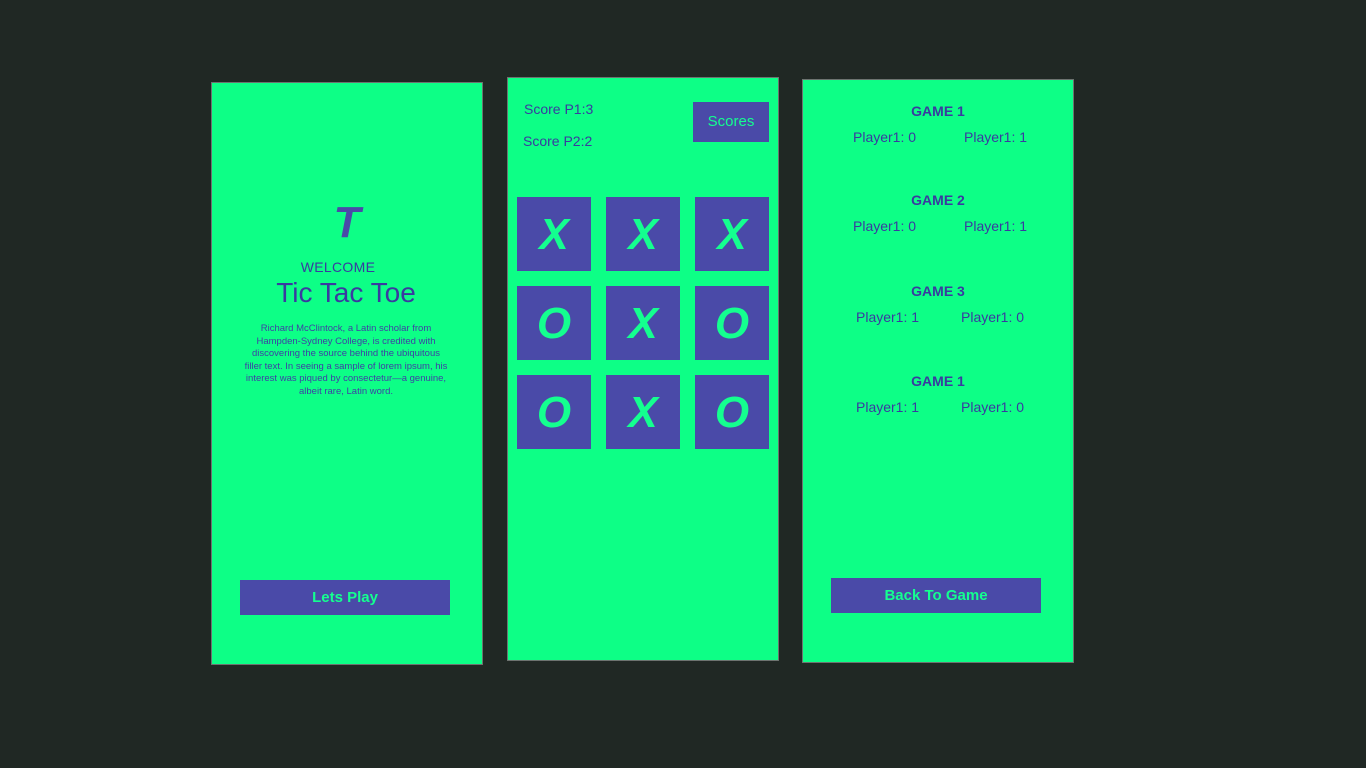 Image resolution: width=1366 pixels, height=768 pixels. What do you see at coordinates (732, 323) in the screenshot?
I see `board-cell-6: O` at bounding box center [732, 323].